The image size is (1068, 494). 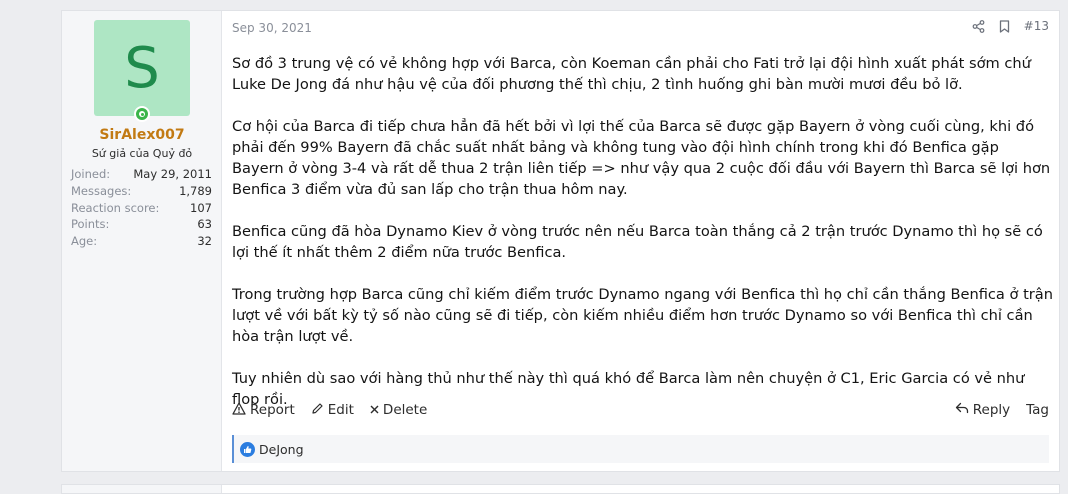 I want to click on post-footer: Report Edit Delete Reply Tag, so click(x=640, y=410).